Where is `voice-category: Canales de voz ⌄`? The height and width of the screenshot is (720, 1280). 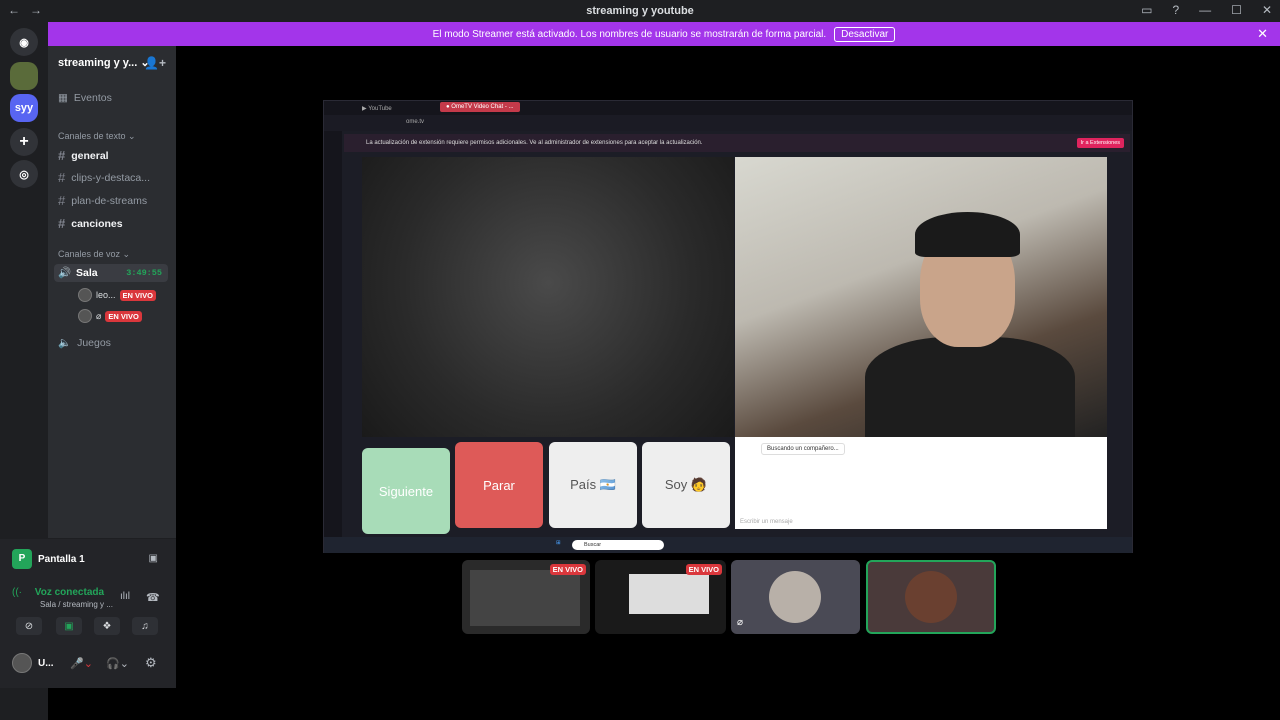
voice-category: Canales de voz ⌄ is located at coordinates (94, 254).